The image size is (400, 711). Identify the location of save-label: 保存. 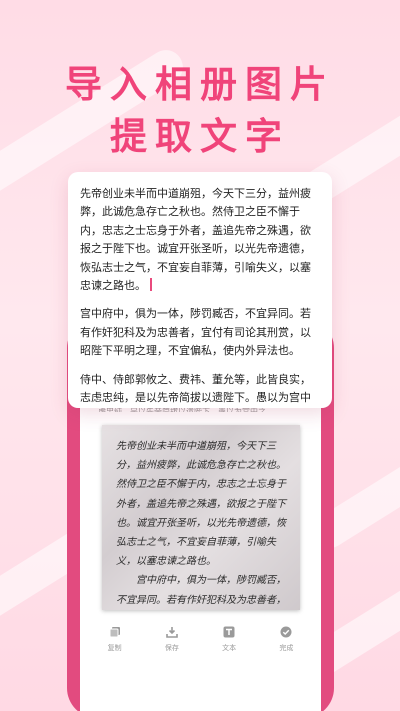
(171, 648).